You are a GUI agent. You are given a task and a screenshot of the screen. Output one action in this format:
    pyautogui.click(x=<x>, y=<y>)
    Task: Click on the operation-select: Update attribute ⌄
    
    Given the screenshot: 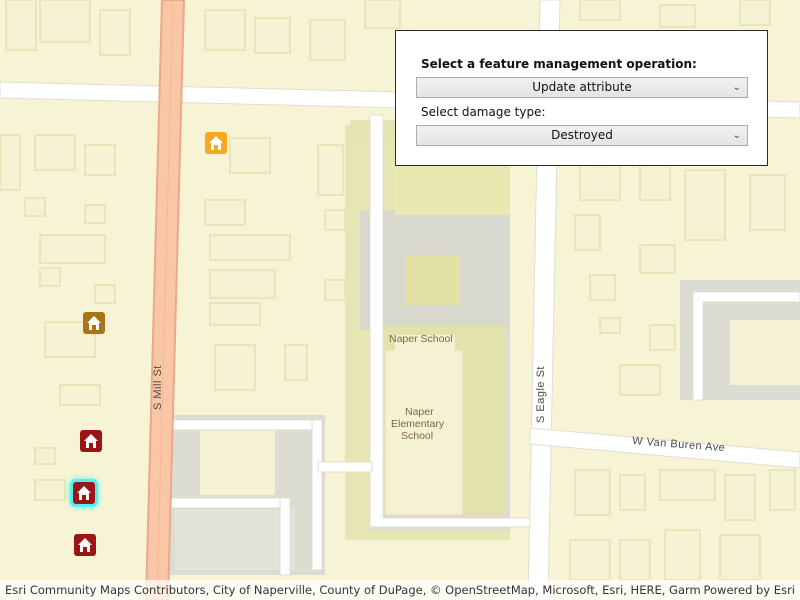 What is the action you would take?
    pyautogui.click(x=582, y=87)
    